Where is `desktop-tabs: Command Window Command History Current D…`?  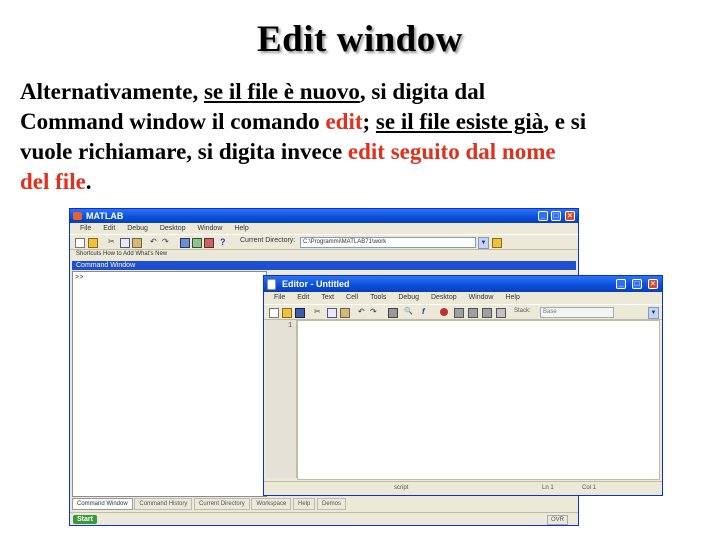 desktop-tabs: Command Window Command History Current D… is located at coordinates (324, 504).